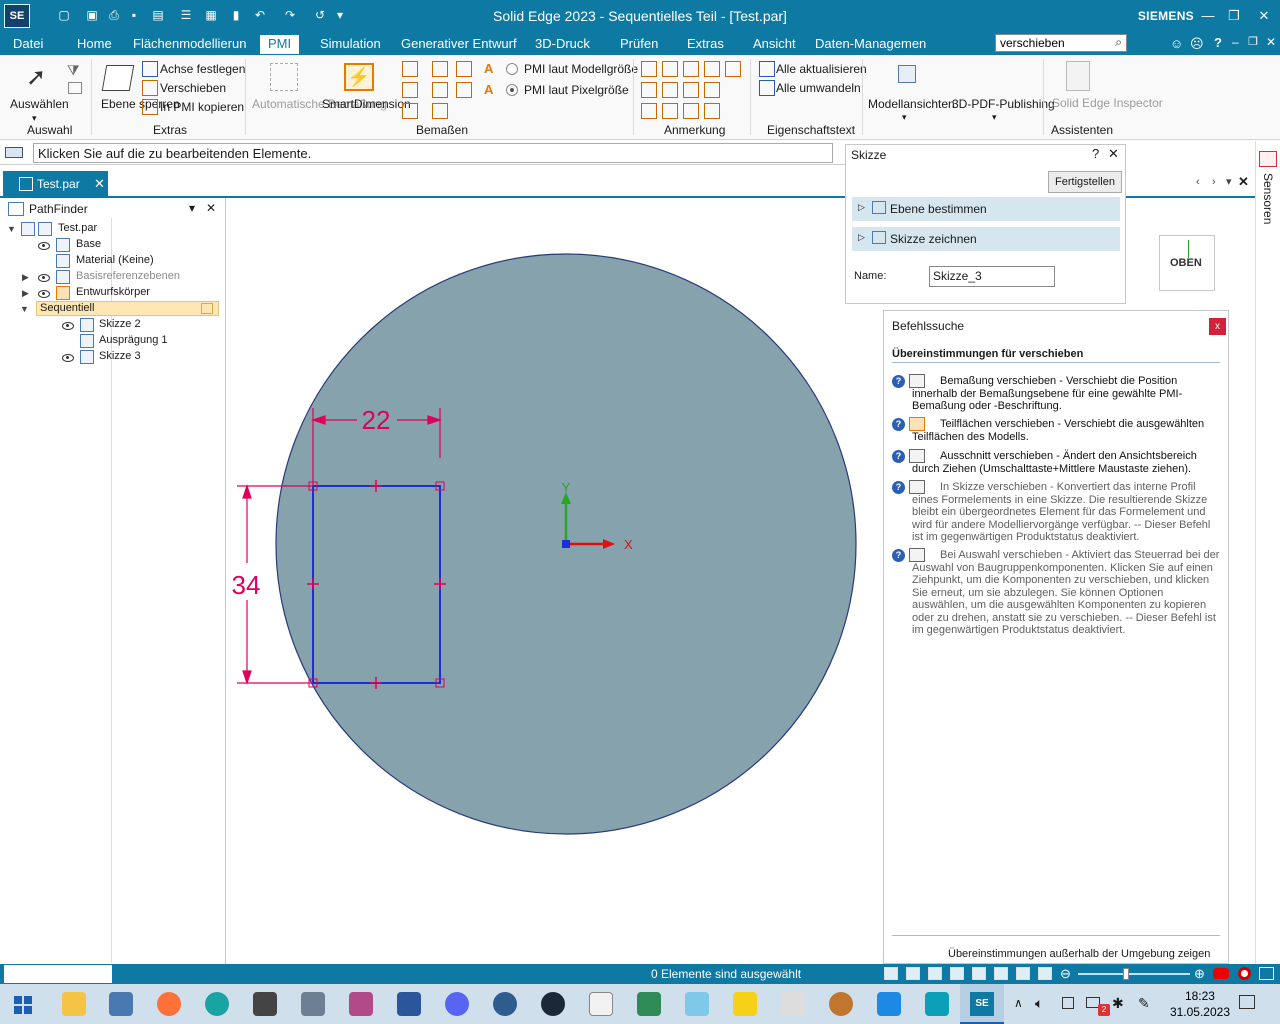  Describe the element at coordinates (488, 89) in the screenshot. I see `text-size-icon: A` at that location.